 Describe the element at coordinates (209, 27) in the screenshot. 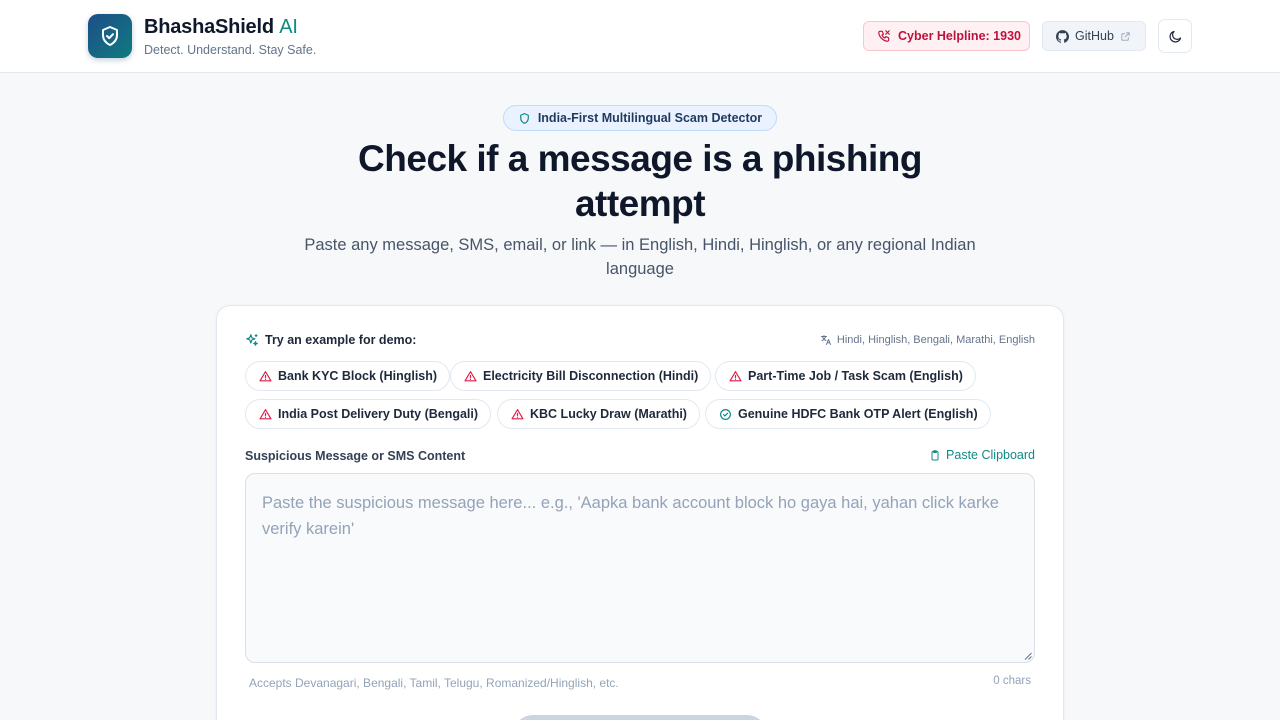

I see `brand-name-text: BhashaShield` at that location.